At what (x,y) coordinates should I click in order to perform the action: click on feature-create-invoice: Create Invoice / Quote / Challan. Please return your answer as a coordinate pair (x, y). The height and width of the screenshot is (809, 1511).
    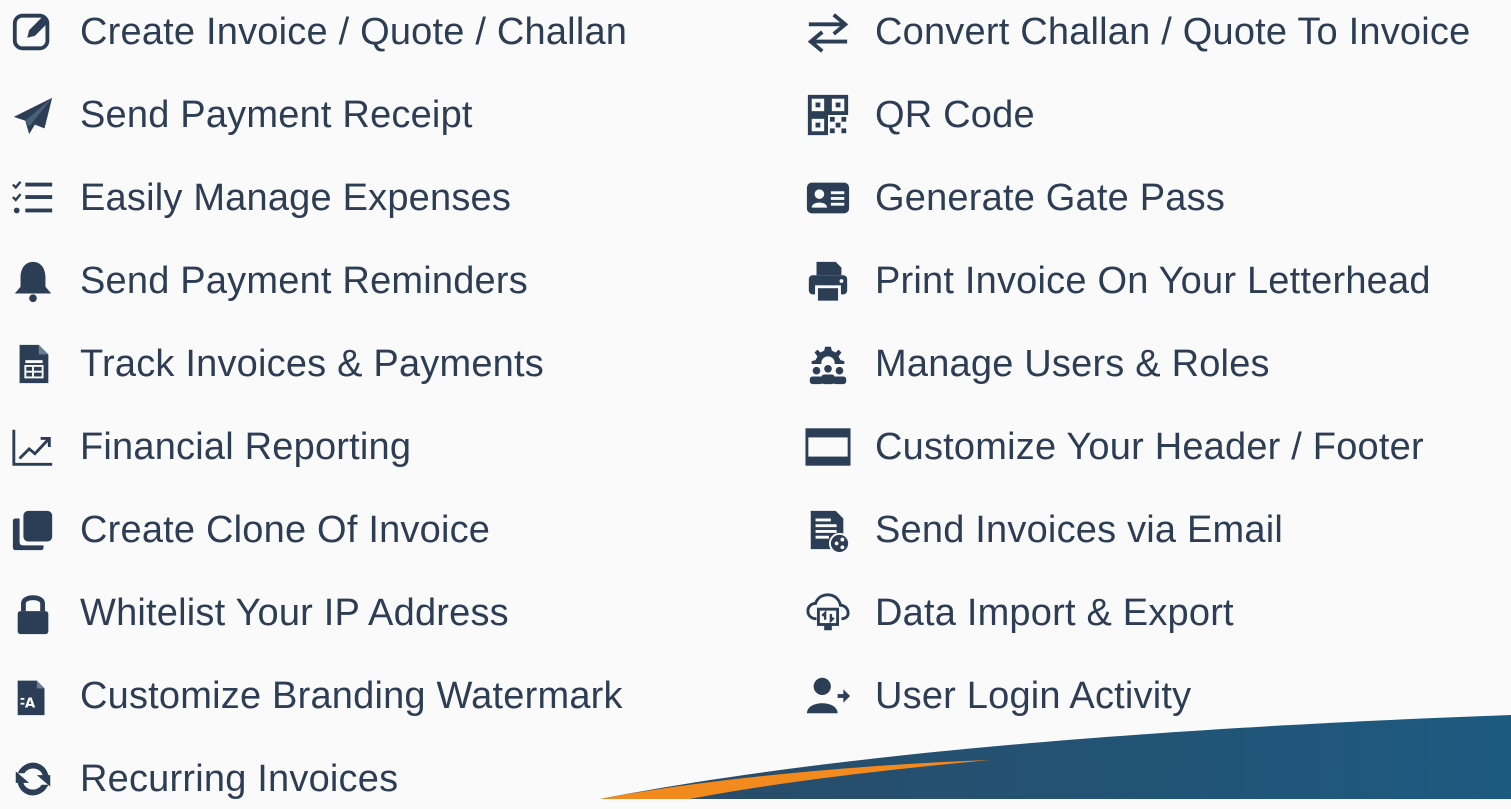
    Looking at the image, I should click on (318, 32).